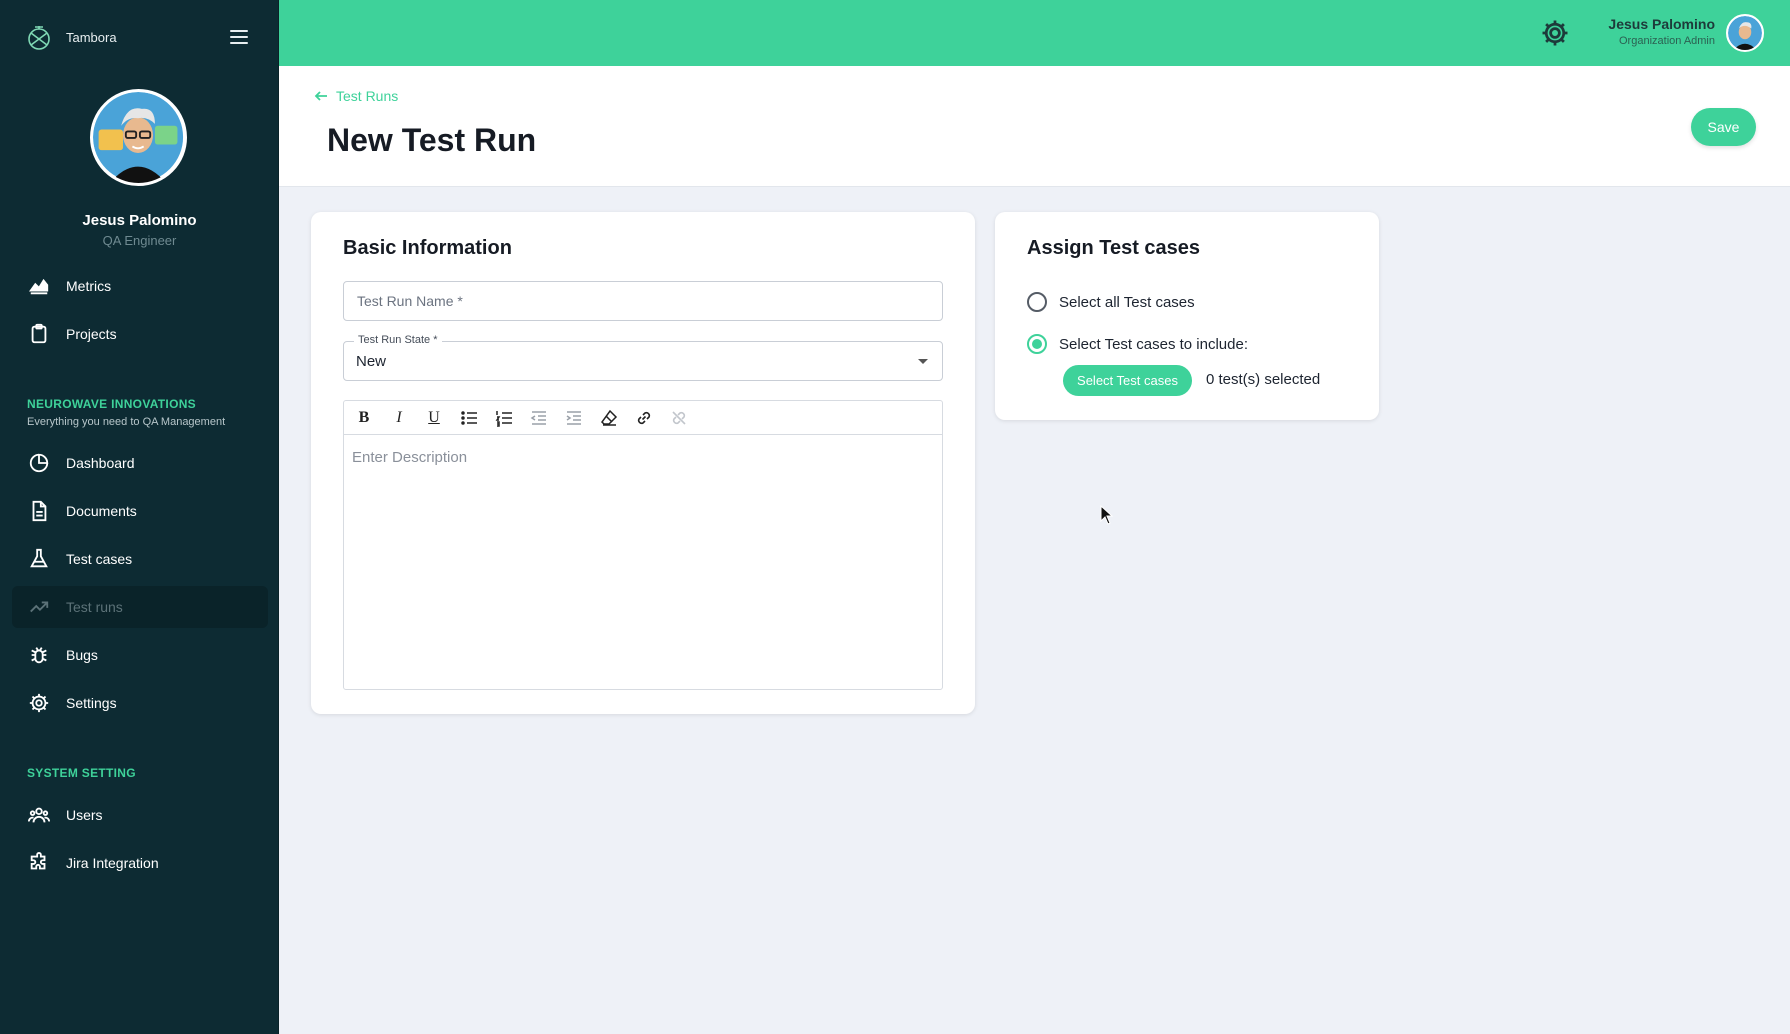 This screenshot has width=1790, height=1034. What do you see at coordinates (1723, 127) in the screenshot?
I see `save-button: Save` at bounding box center [1723, 127].